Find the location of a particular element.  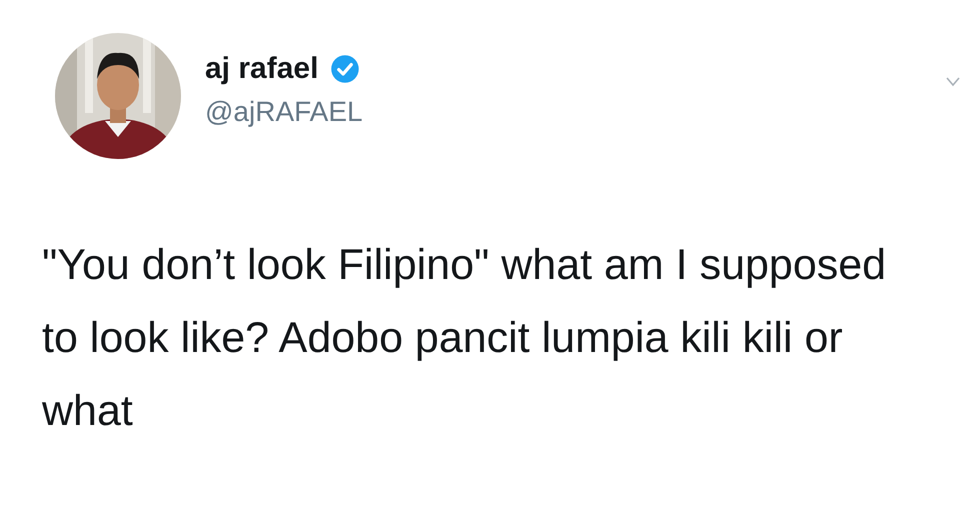

chevron-down-icon is located at coordinates (953, 82).